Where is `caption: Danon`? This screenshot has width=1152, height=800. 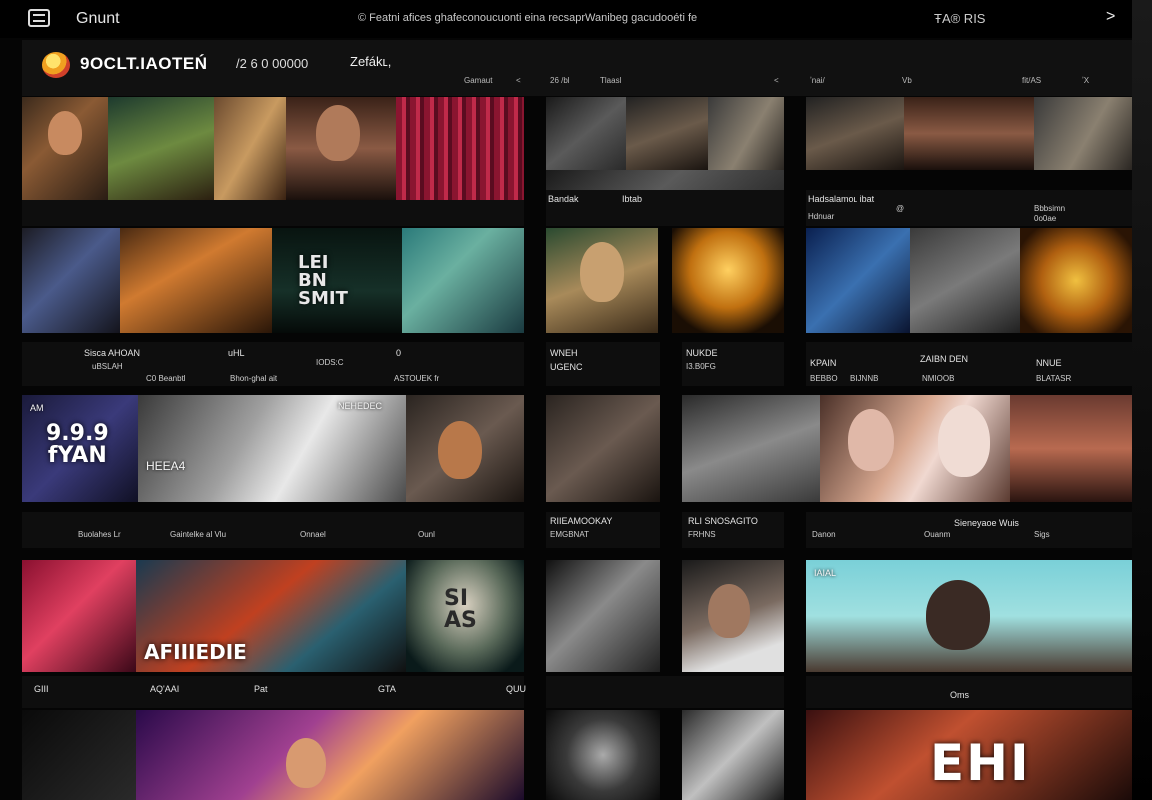
caption: Danon is located at coordinates (824, 534).